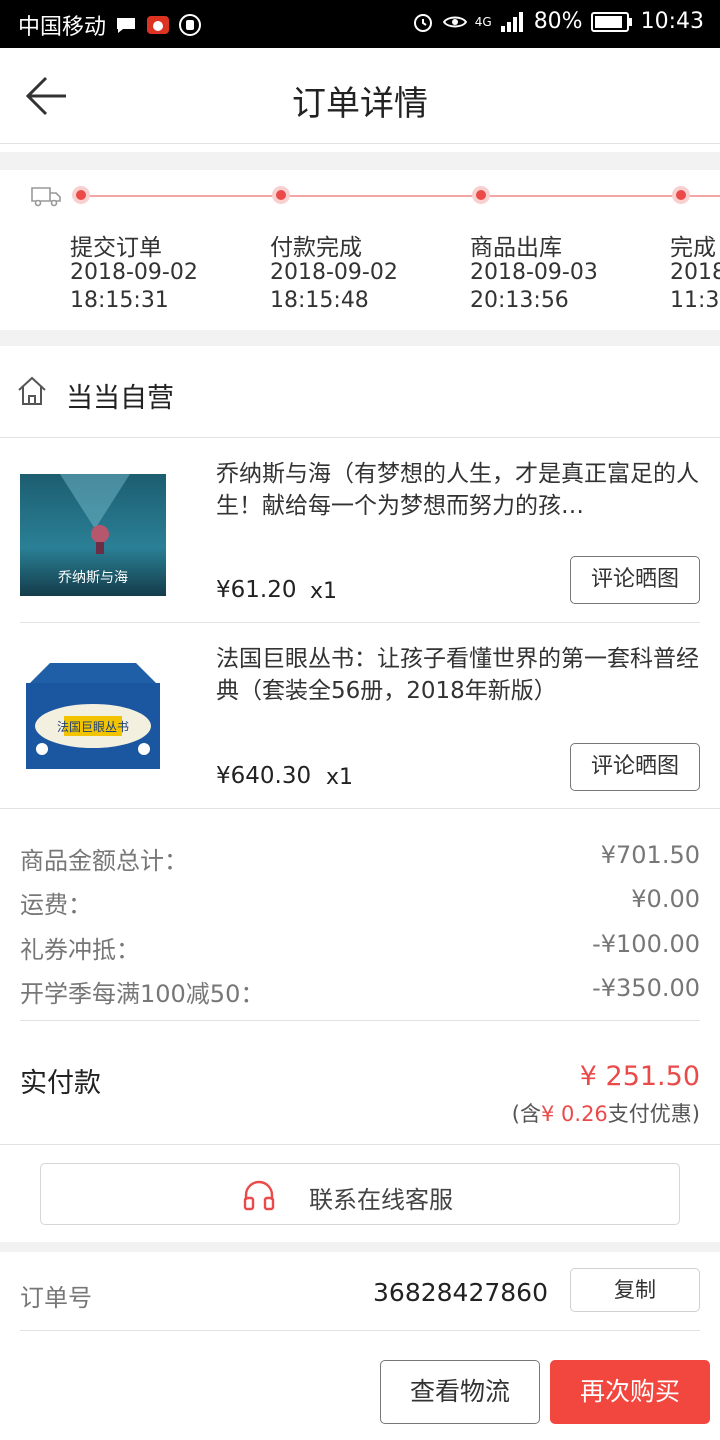 The image size is (720, 1440). I want to click on paid-label: 实付款, so click(60, 1083).